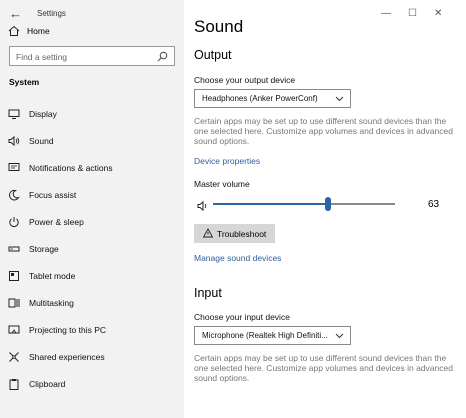 The width and height of the screenshot is (466, 418). What do you see at coordinates (208, 293) in the screenshot?
I see `input-heading: Input` at bounding box center [208, 293].